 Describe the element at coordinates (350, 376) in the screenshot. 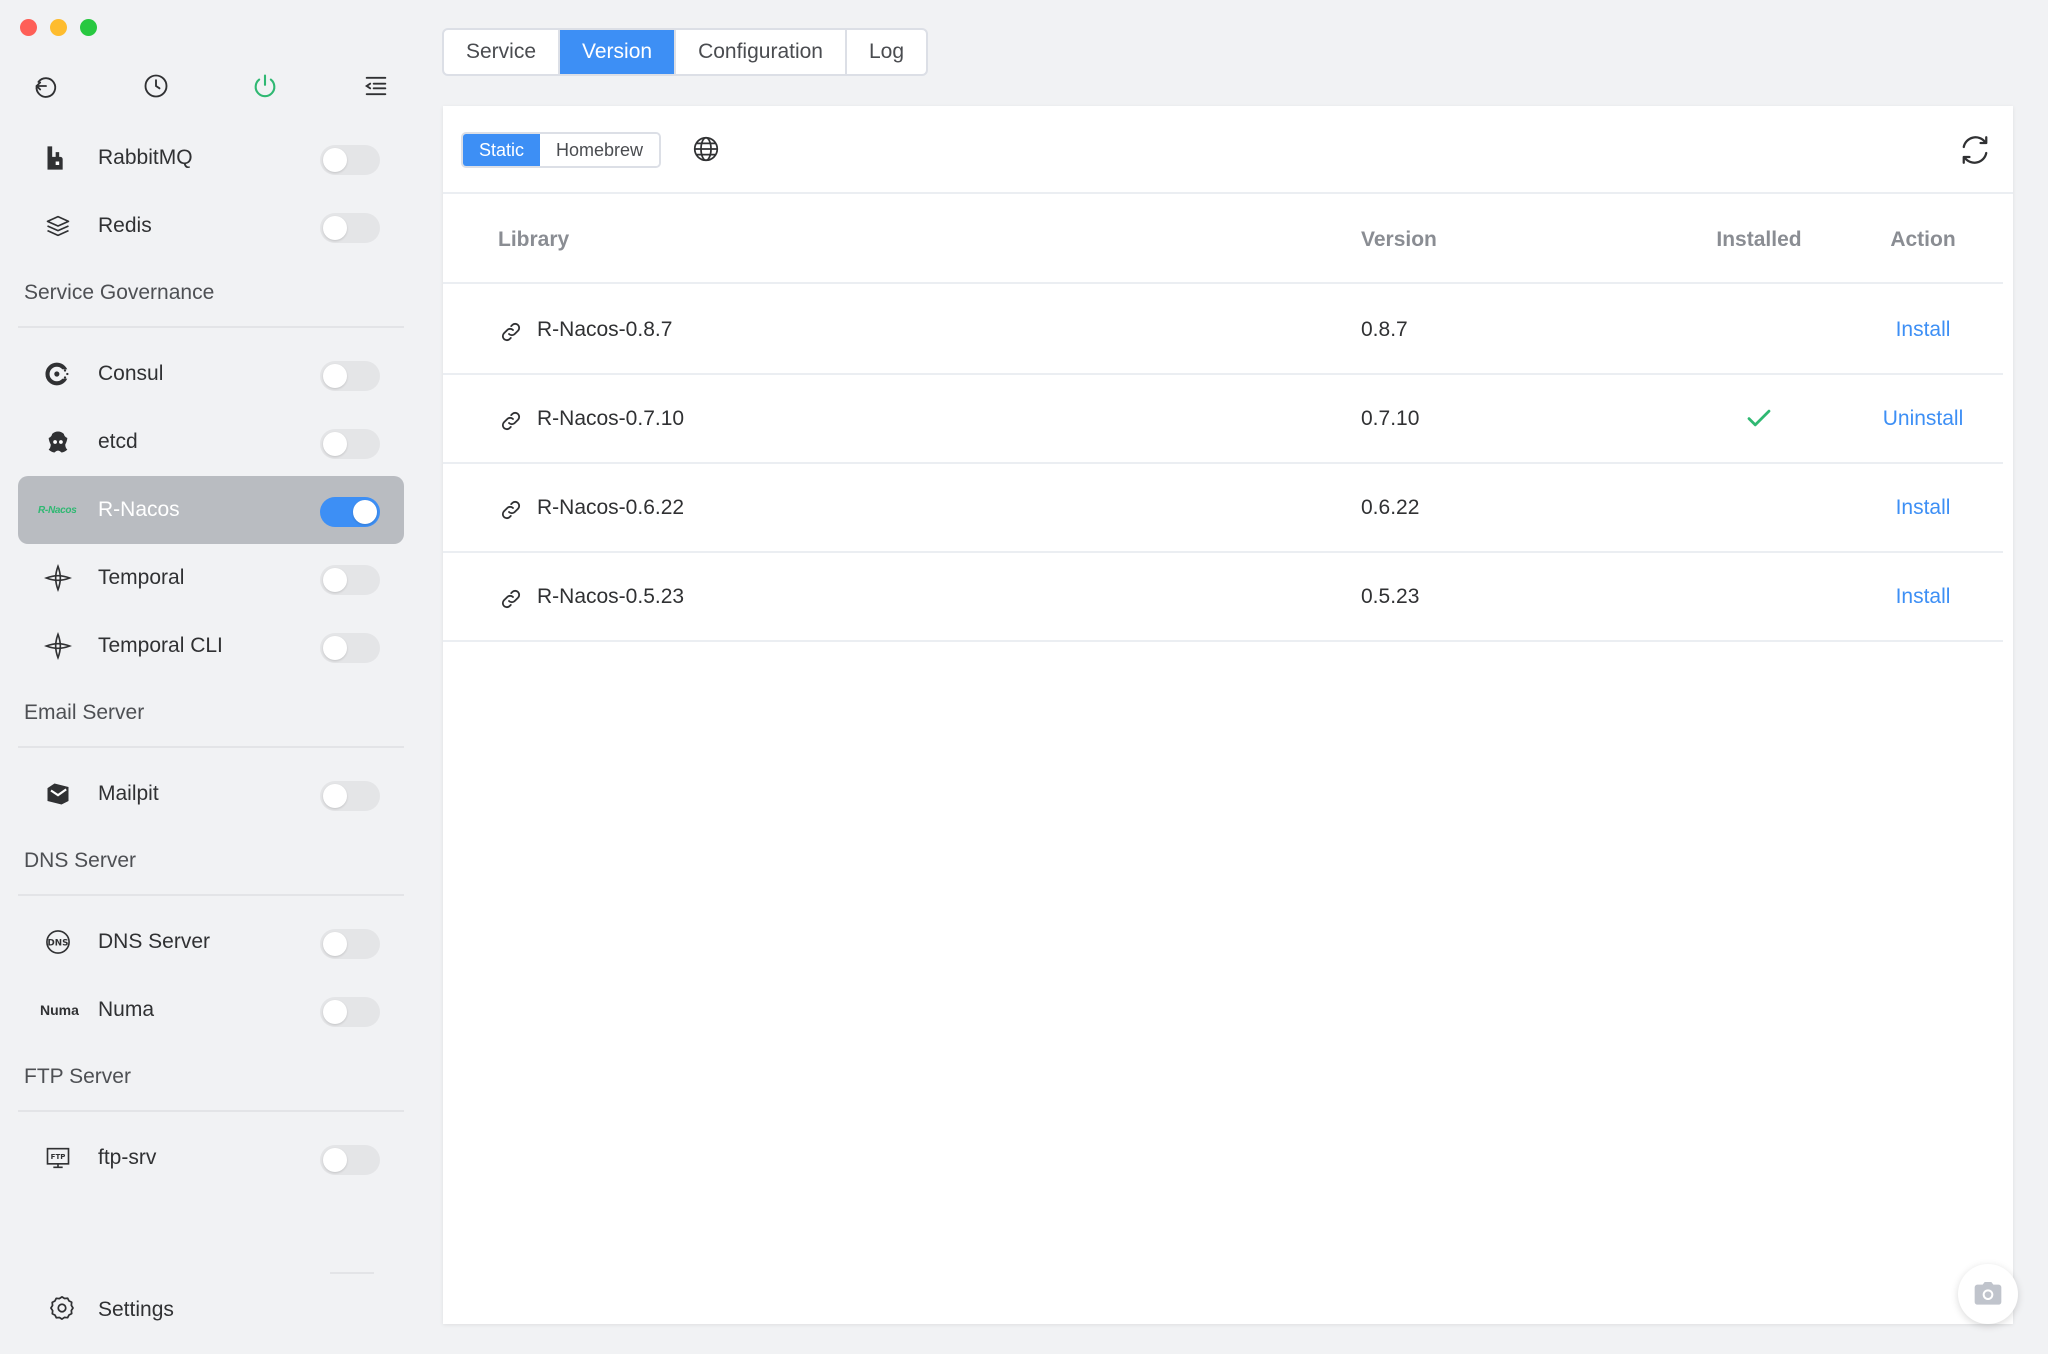

I see `consul-toggle` at that location.